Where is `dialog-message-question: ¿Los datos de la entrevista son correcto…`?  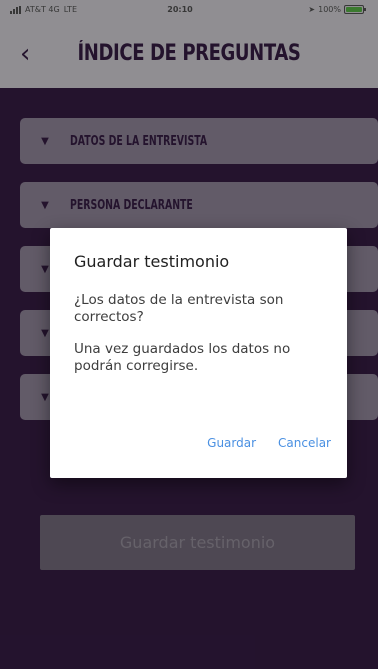
dialog-message-question: ¿Los datos de la entrevista son correcto… is located at coordinates (179, 308).